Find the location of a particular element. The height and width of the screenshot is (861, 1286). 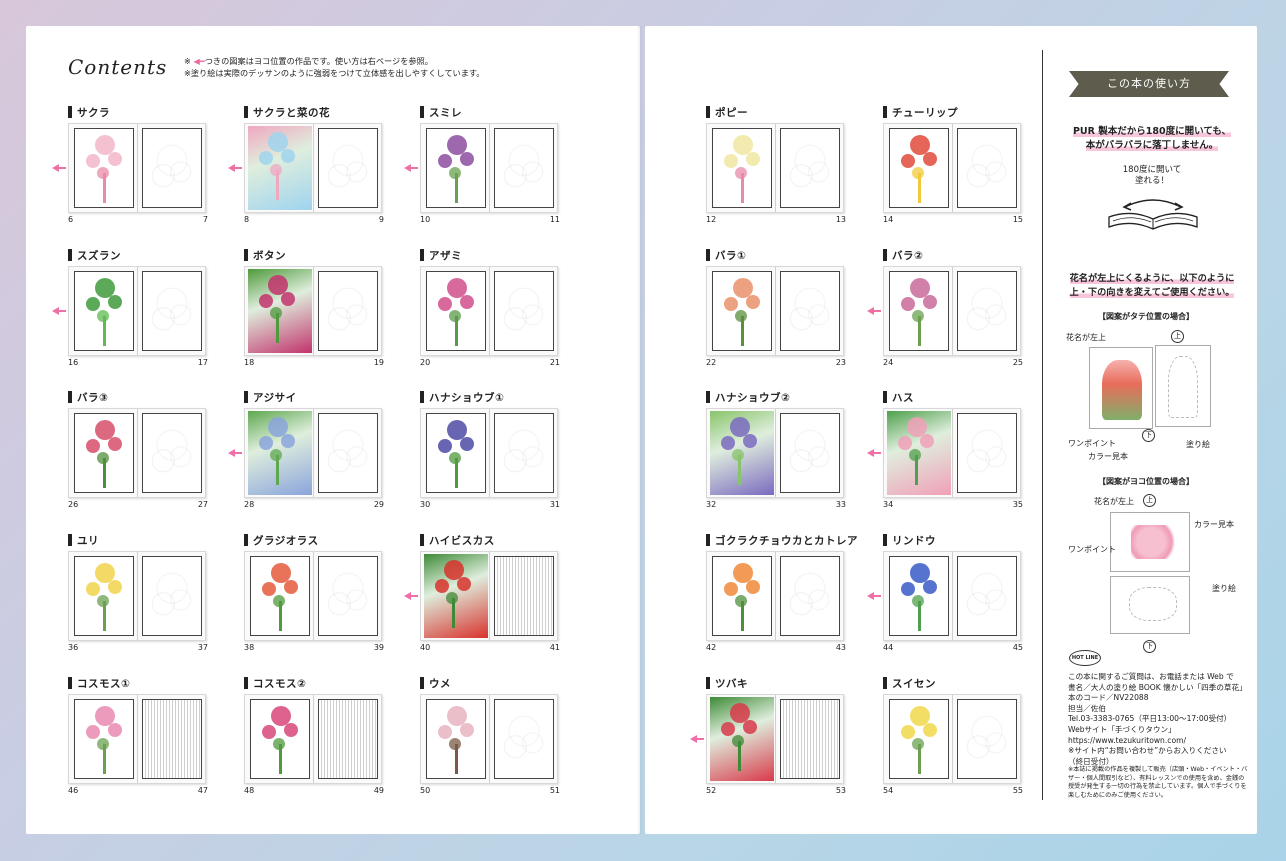

contents-item: ポピー 12 13 is located at coordinates (776, 165).